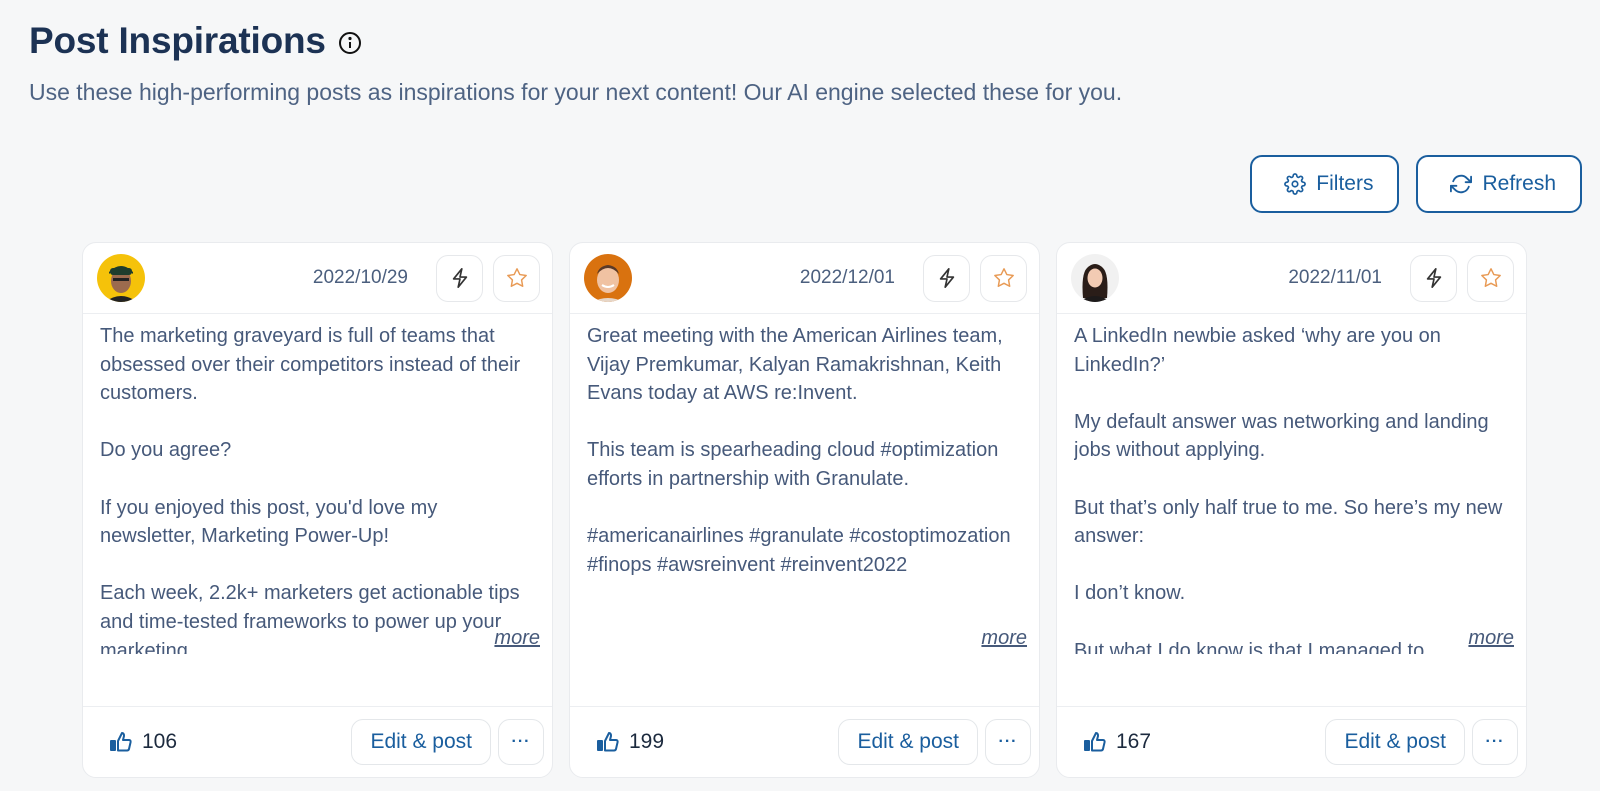  I want to click on filters-button: Filters, so click(1325, 184).